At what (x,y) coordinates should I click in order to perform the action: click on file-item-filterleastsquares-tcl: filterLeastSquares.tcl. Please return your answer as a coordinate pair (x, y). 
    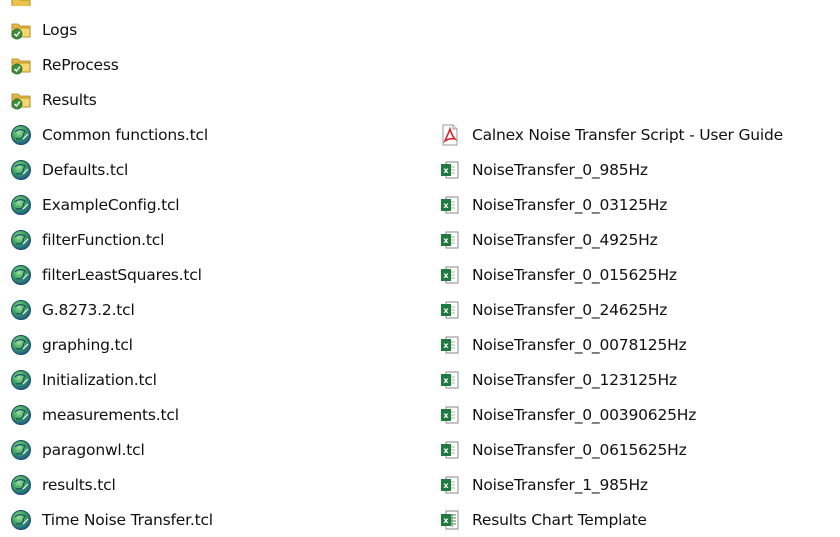
    Looking at the image, I should click on (210, 274).